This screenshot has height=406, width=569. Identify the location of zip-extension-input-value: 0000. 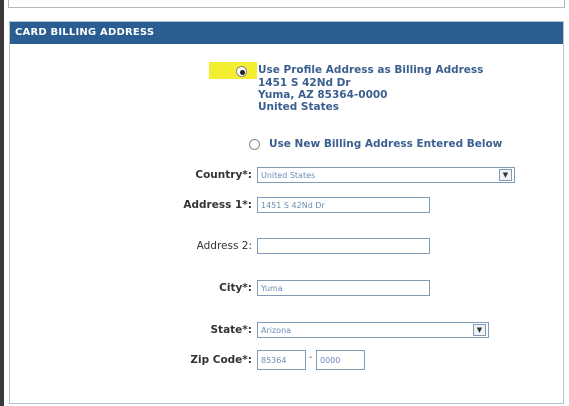
(330, 360).